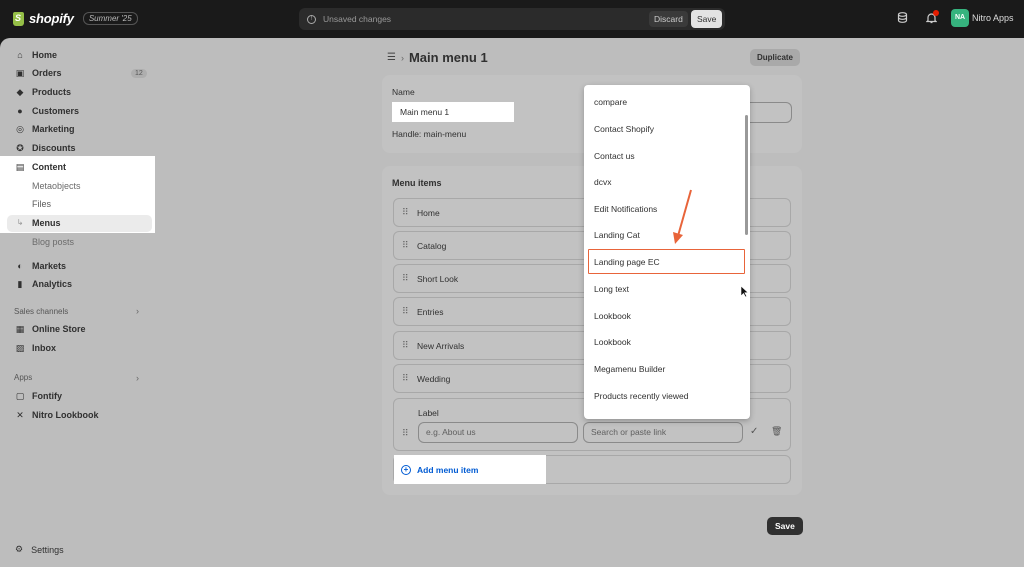 This screenshot has height=567, width=1024. What do you see at coordinates (110, 18) in the screenshot?
I see `season-badge: Summer '25` at bounding box center [110, 18].